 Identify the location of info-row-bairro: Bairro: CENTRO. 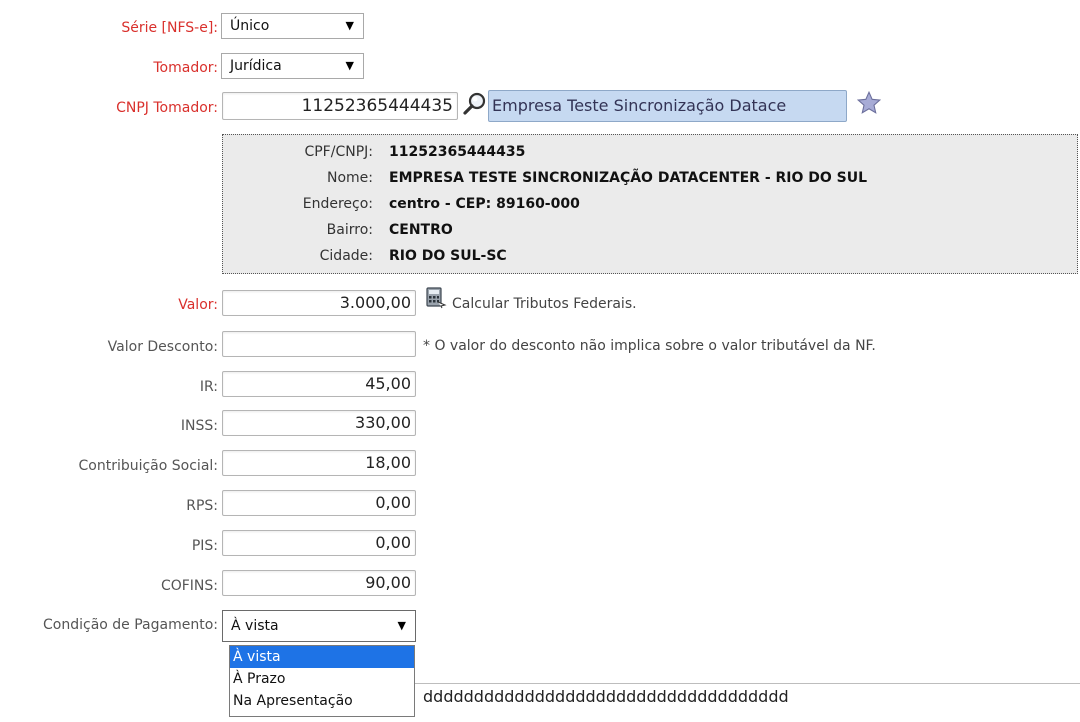
(650, 233).